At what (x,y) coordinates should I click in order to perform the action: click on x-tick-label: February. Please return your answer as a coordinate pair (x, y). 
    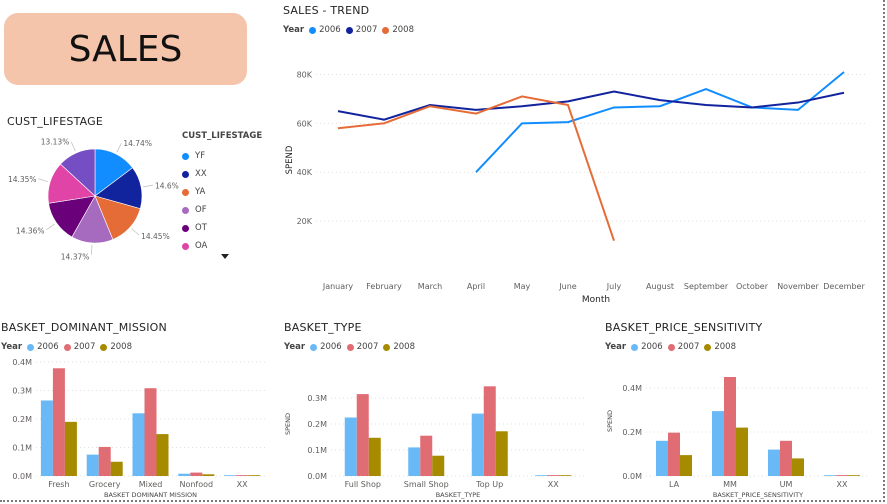
    Looking at the image, I should click on (384, 286).